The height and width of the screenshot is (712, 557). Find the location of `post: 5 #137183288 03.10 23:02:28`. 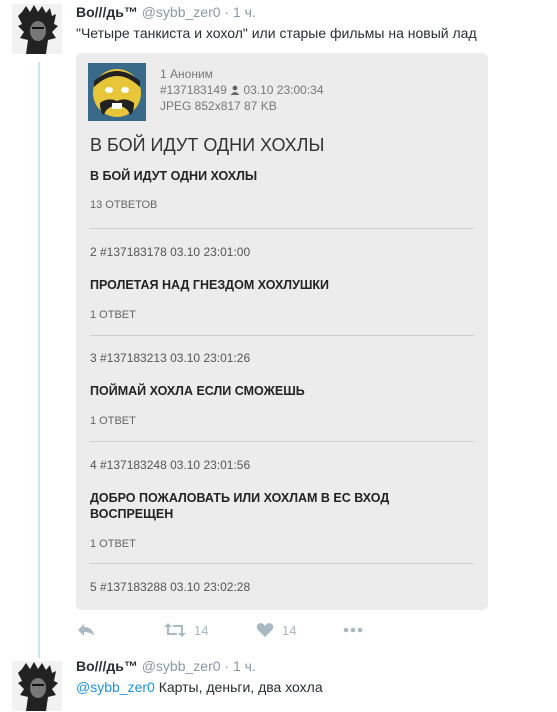

post: 5 #137183288 03.10 23:02:28 is located at coordinates (282, 587).